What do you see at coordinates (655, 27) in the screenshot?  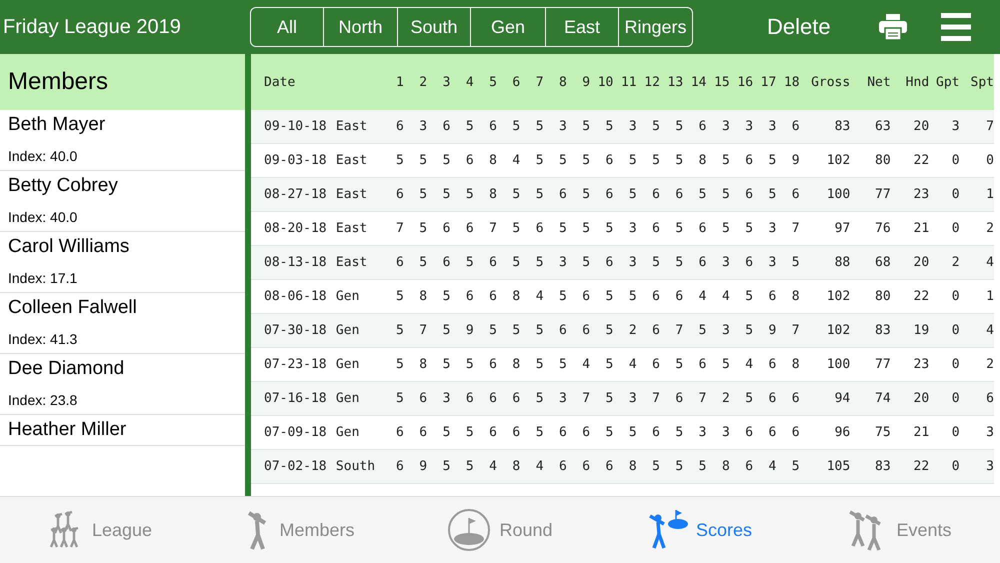 I see `filter-segment: Ringers` at bounding box center [655, 27].